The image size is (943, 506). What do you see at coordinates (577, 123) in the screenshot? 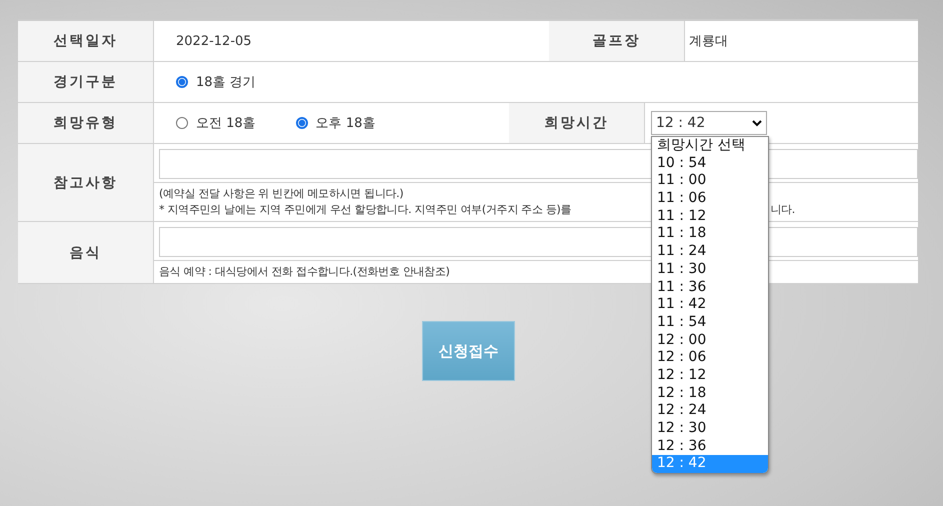
I see `field-label: 희망시간` at bounding box center [577, 123].